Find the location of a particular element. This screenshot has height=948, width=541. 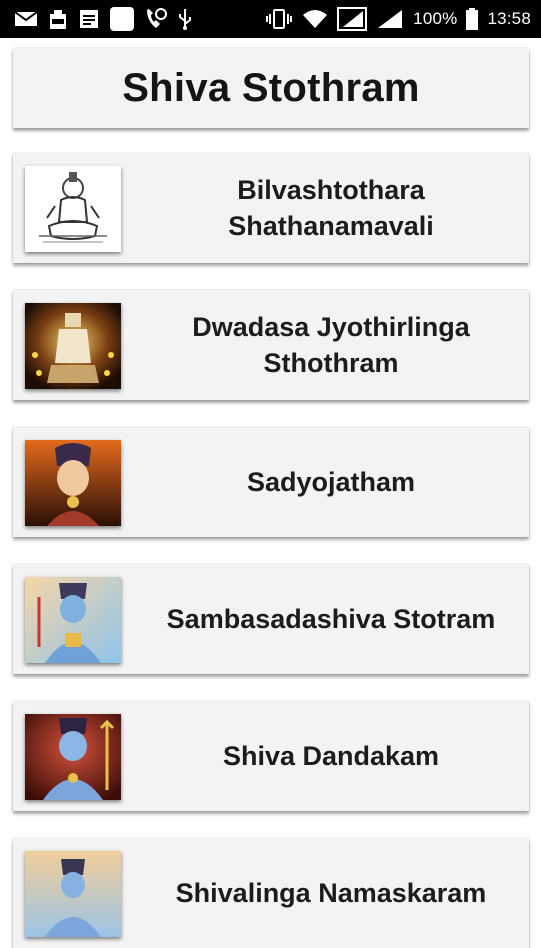

item-title: Shiva Dandakam is located at coordinates (331, 756).